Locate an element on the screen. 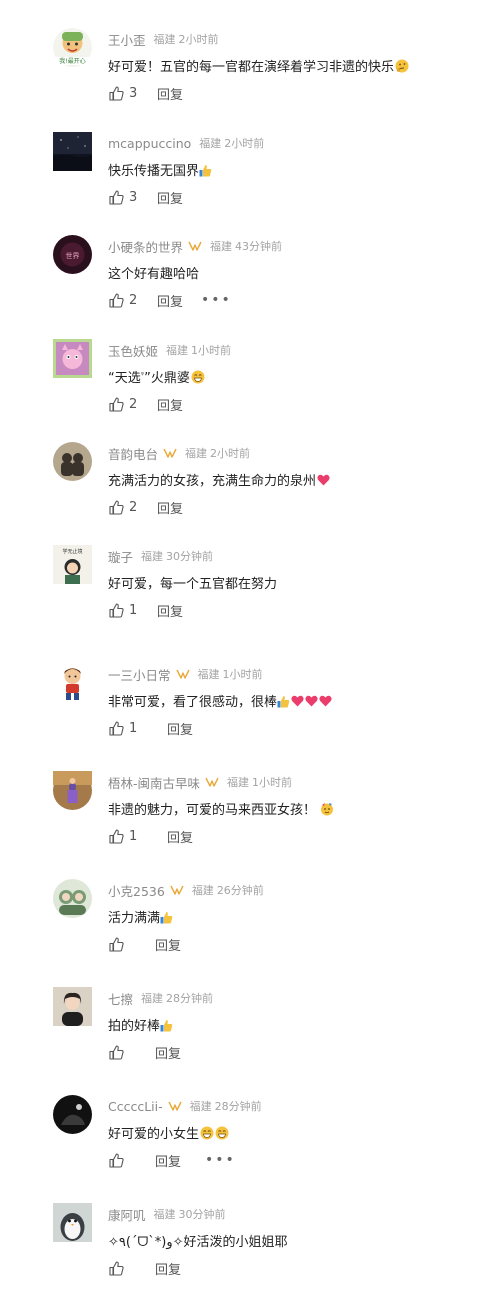 The width and height of the screenshot is (488, 1302). username: 璇子 is located at coordinates (120, 556).